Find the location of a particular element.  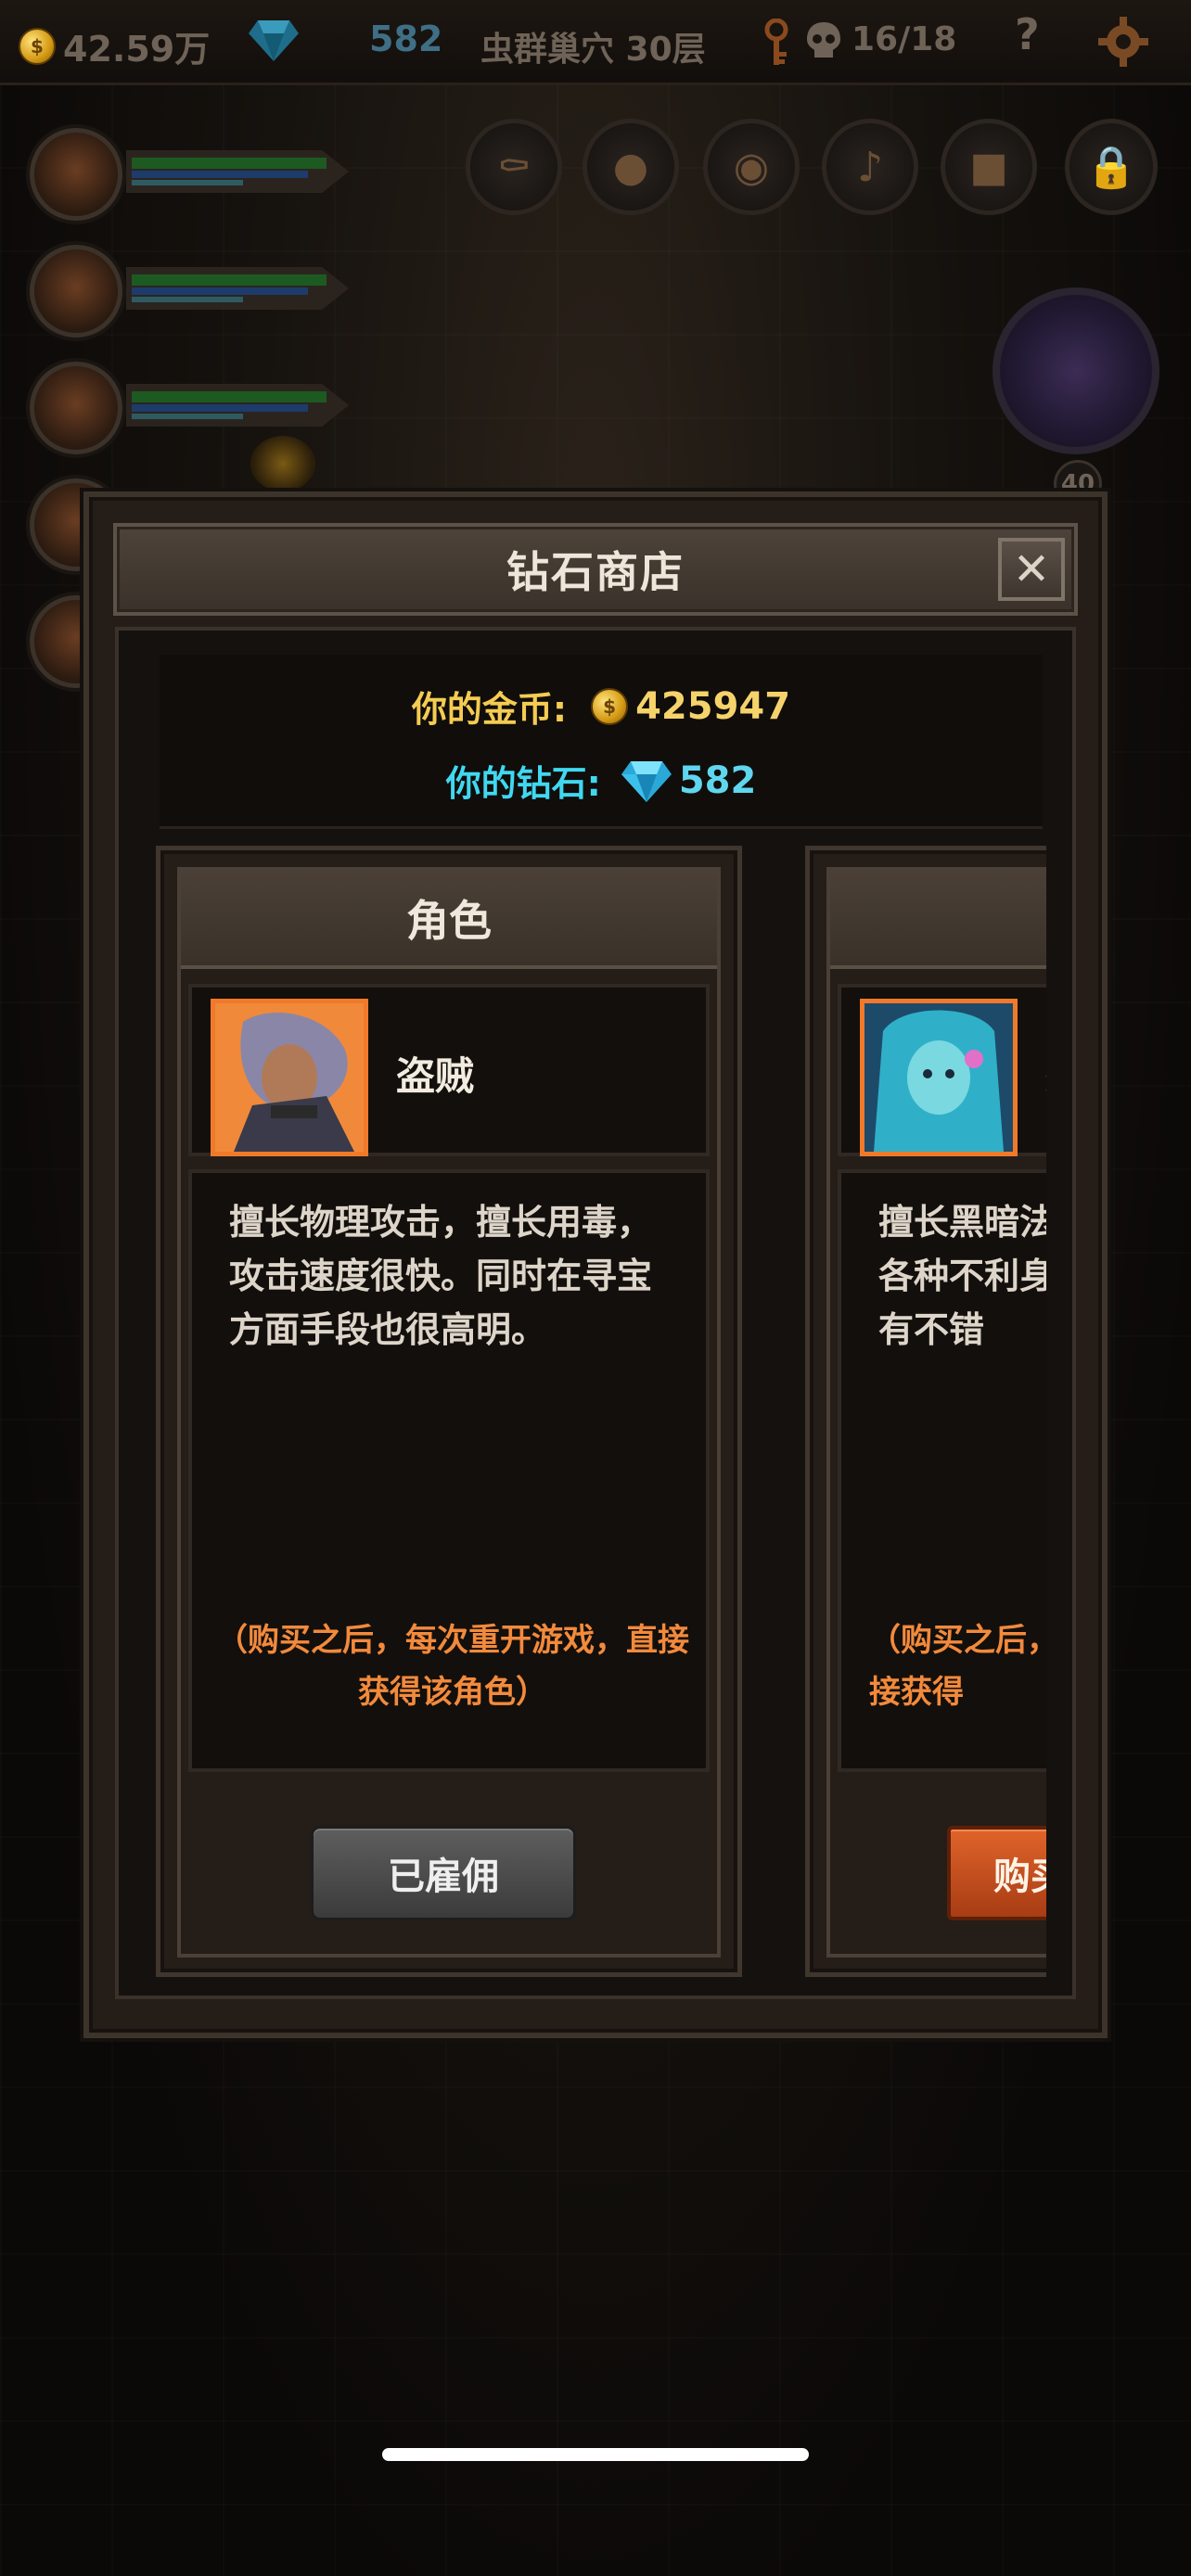

purchase-note: （购买之后，每次重开游戏，直接获得该角色） is located at coordinates (452, 1666).